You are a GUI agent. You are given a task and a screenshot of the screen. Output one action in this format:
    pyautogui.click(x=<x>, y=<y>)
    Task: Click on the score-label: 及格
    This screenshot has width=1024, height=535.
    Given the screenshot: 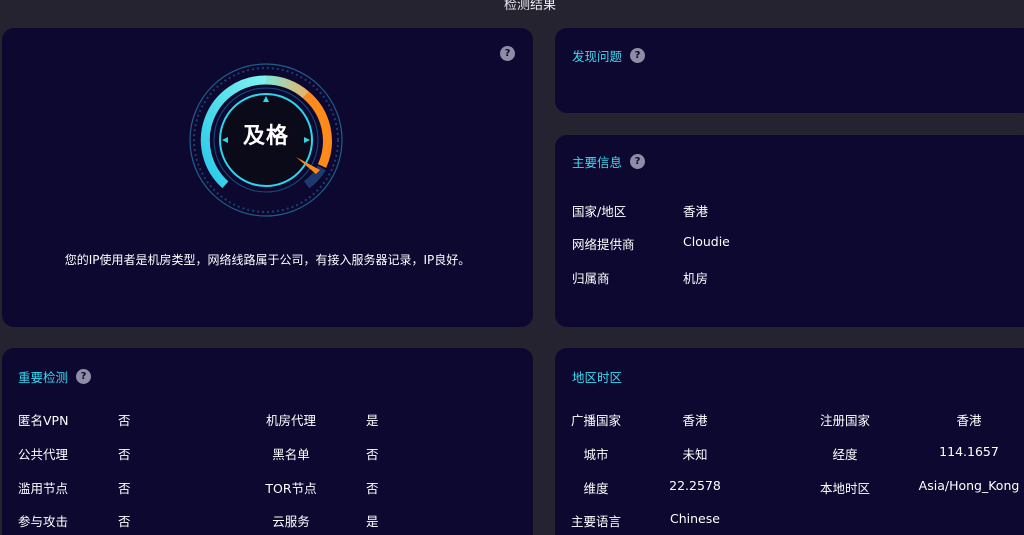 What is the action you would take?
    pyautogui.click(x=265, y=136)
    